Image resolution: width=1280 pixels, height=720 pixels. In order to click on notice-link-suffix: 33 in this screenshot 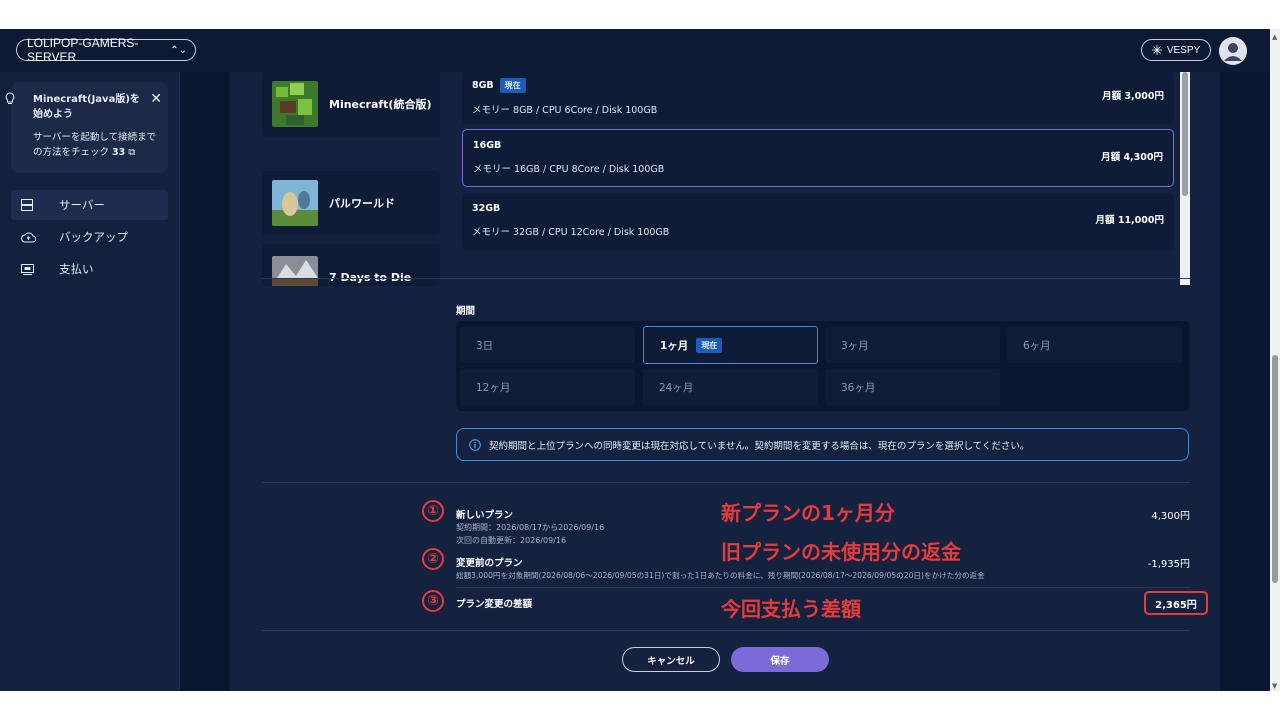, I will do `click(119, 152)`.